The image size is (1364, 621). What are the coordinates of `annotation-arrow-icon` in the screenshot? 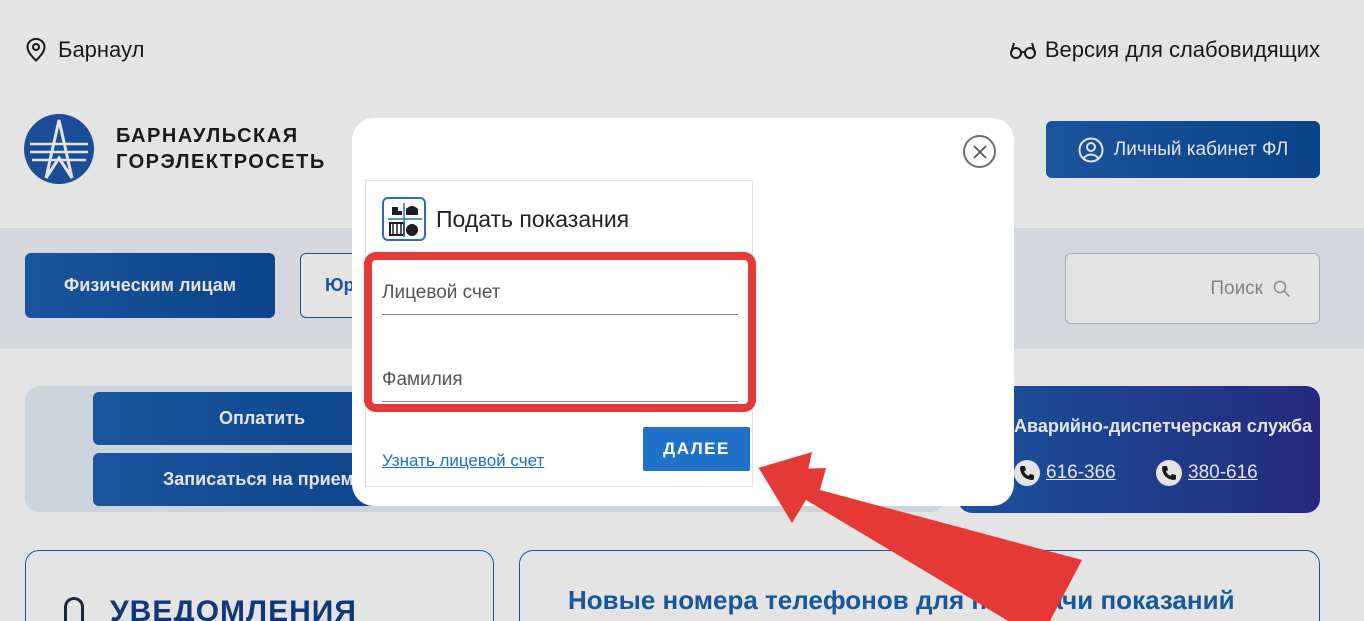 It's located at (920, 536).